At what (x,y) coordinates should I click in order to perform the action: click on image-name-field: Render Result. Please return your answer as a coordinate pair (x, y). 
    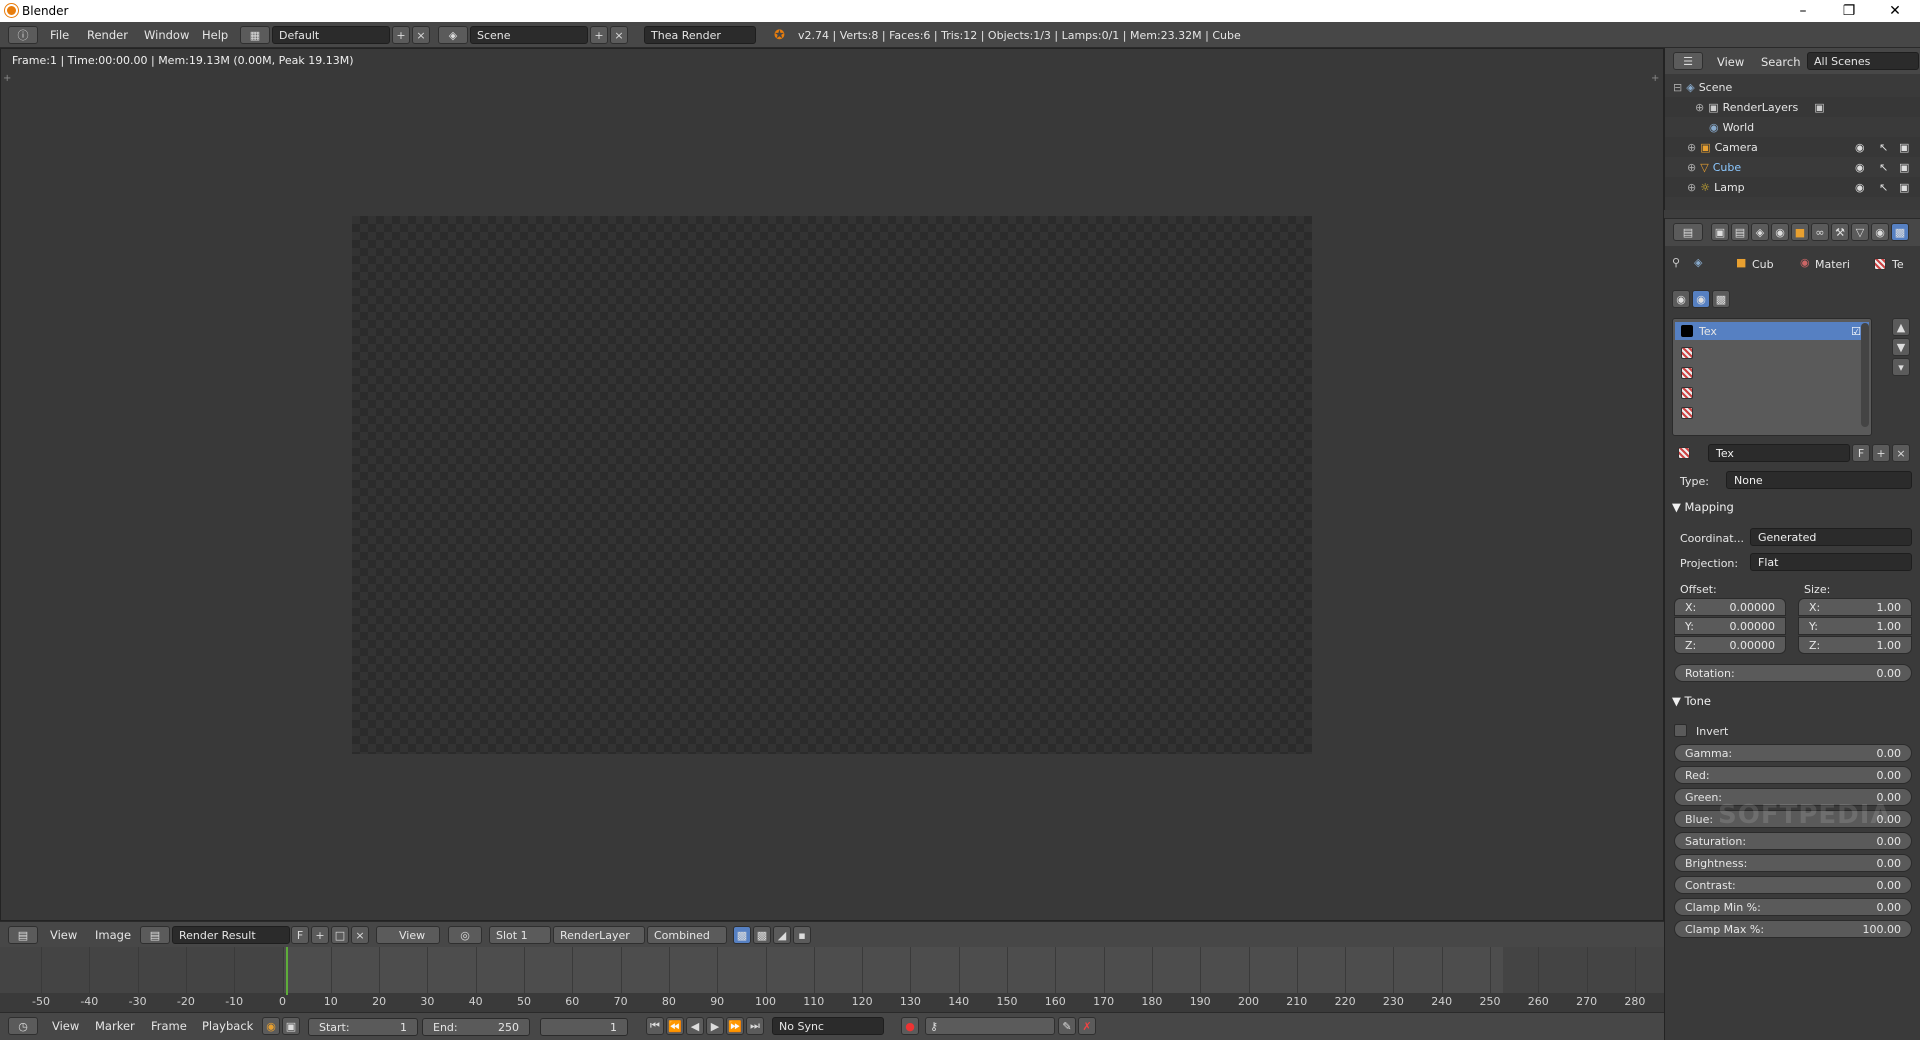
    Looking at the image, I should click on (231, 935).